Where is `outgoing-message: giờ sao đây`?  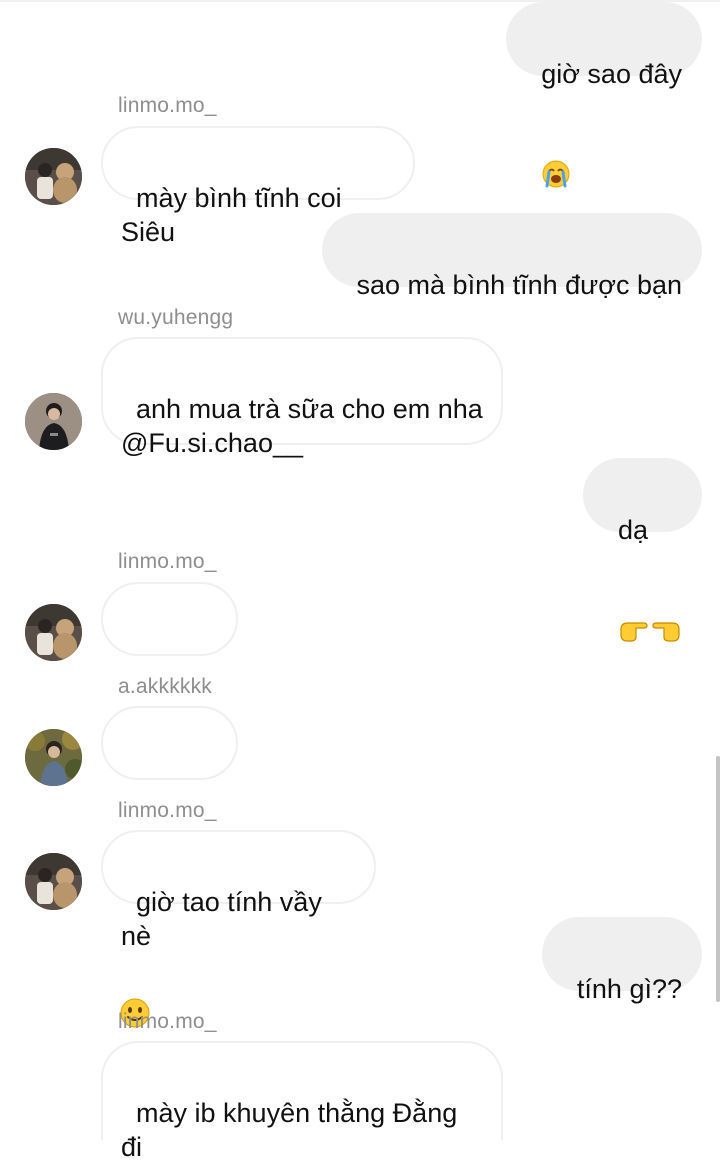
outgoing-message: giờ sao đây is located at coordinates (604, 95).